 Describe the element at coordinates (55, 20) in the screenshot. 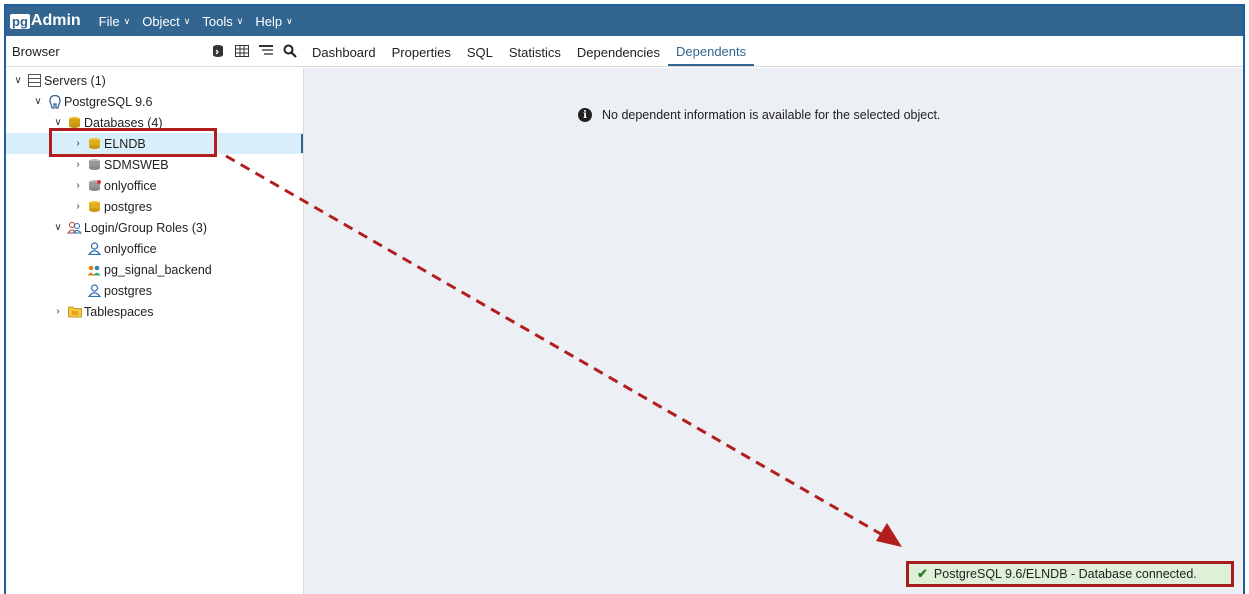

I see `logo-admin: Admin` at that location.